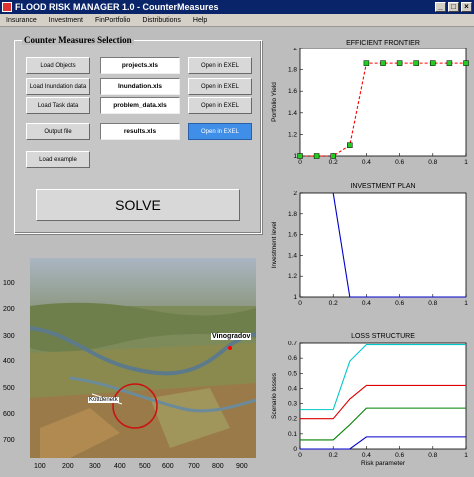 This screenshot has width=474, height=477. Describe the element at coordinates (383, 463) in the screenshot. I see `x-axis-label: Risk parameter` at that location.